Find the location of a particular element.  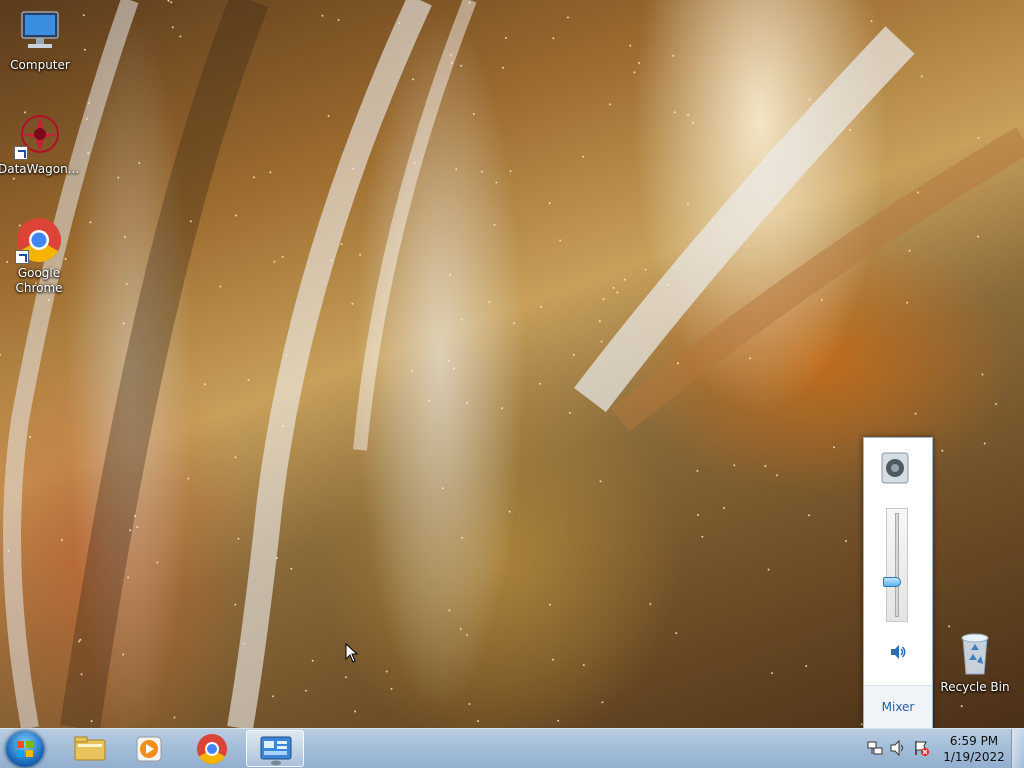

taskbar-button-explorer is located at coordinates (90, 748).